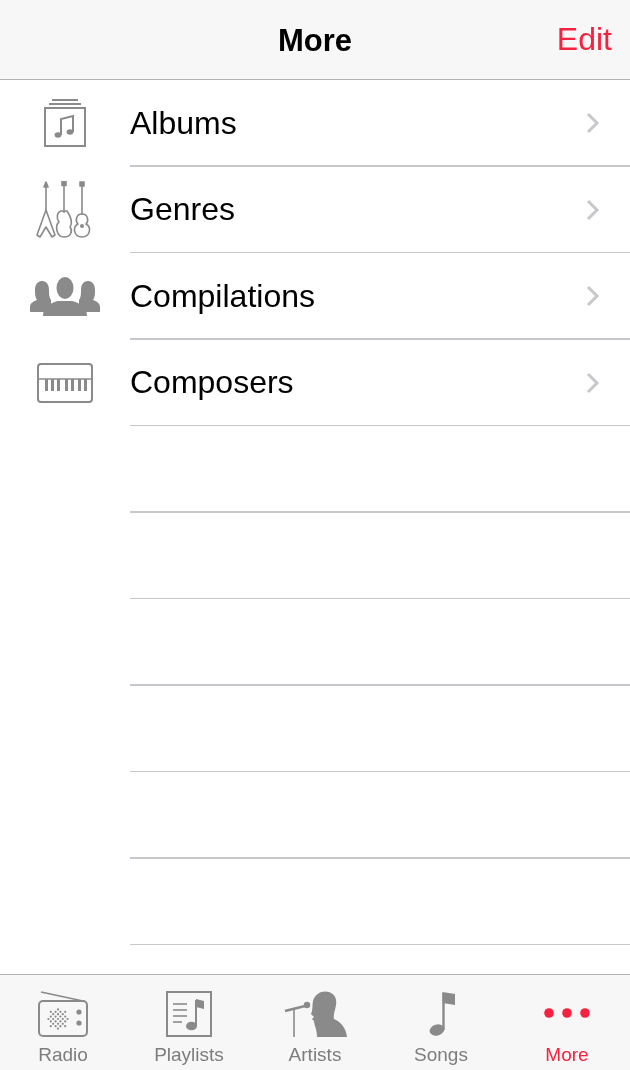 The width and height of the screenshot is (630, 1070). I want to click on radio-icon, so click(63, 1014).